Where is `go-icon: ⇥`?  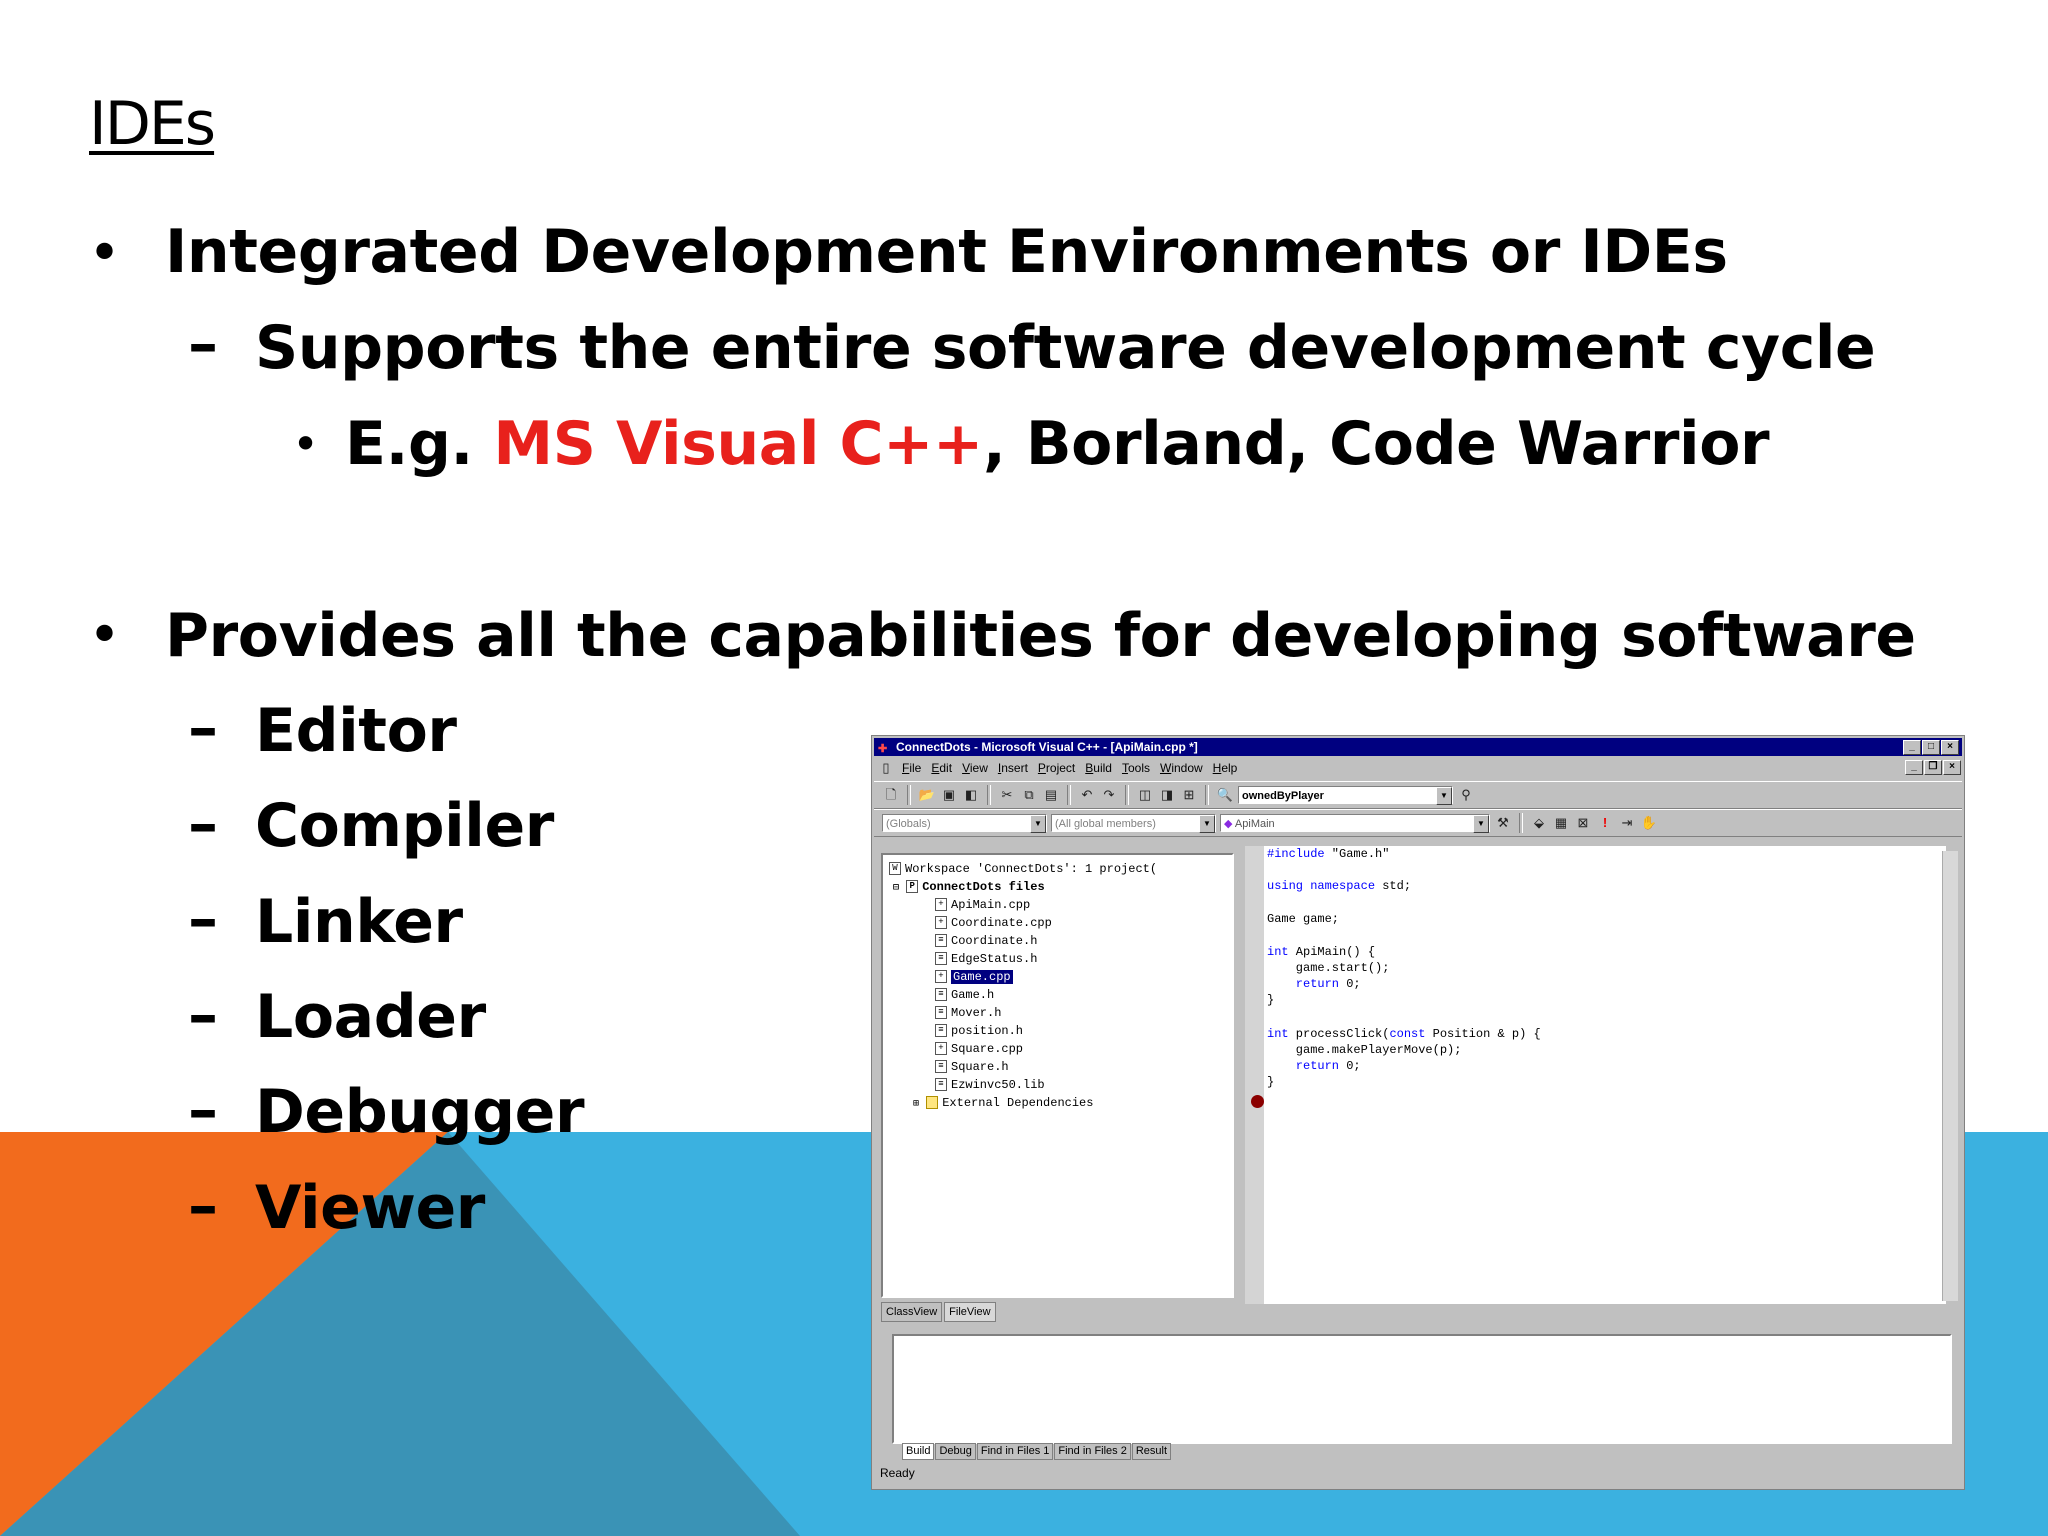 go-icon: ⇥ is located at coordinates (1627, 823).